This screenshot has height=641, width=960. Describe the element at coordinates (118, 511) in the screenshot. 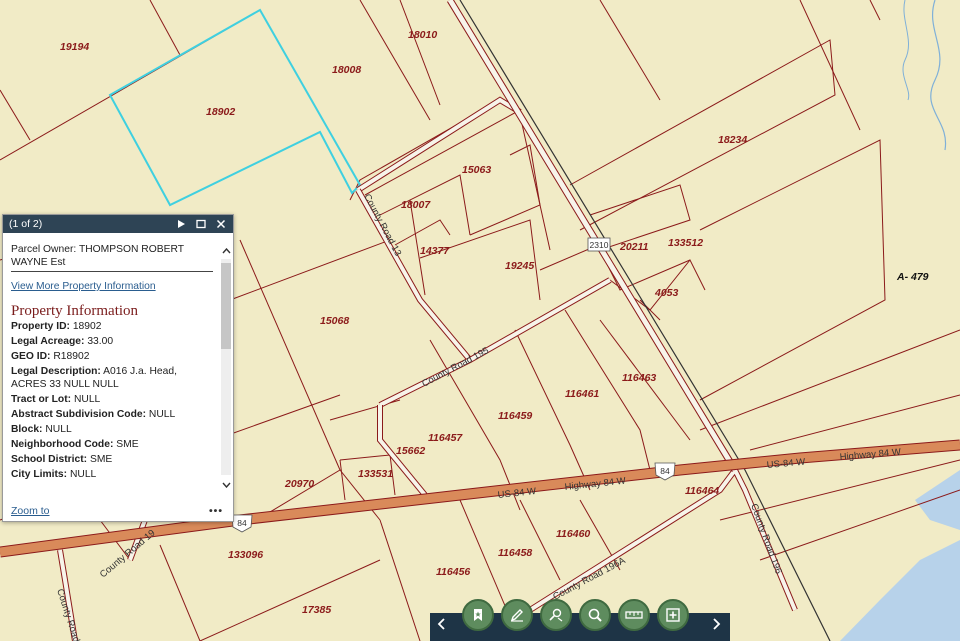

I see `popup-footer: Zoom to •••` at that location.